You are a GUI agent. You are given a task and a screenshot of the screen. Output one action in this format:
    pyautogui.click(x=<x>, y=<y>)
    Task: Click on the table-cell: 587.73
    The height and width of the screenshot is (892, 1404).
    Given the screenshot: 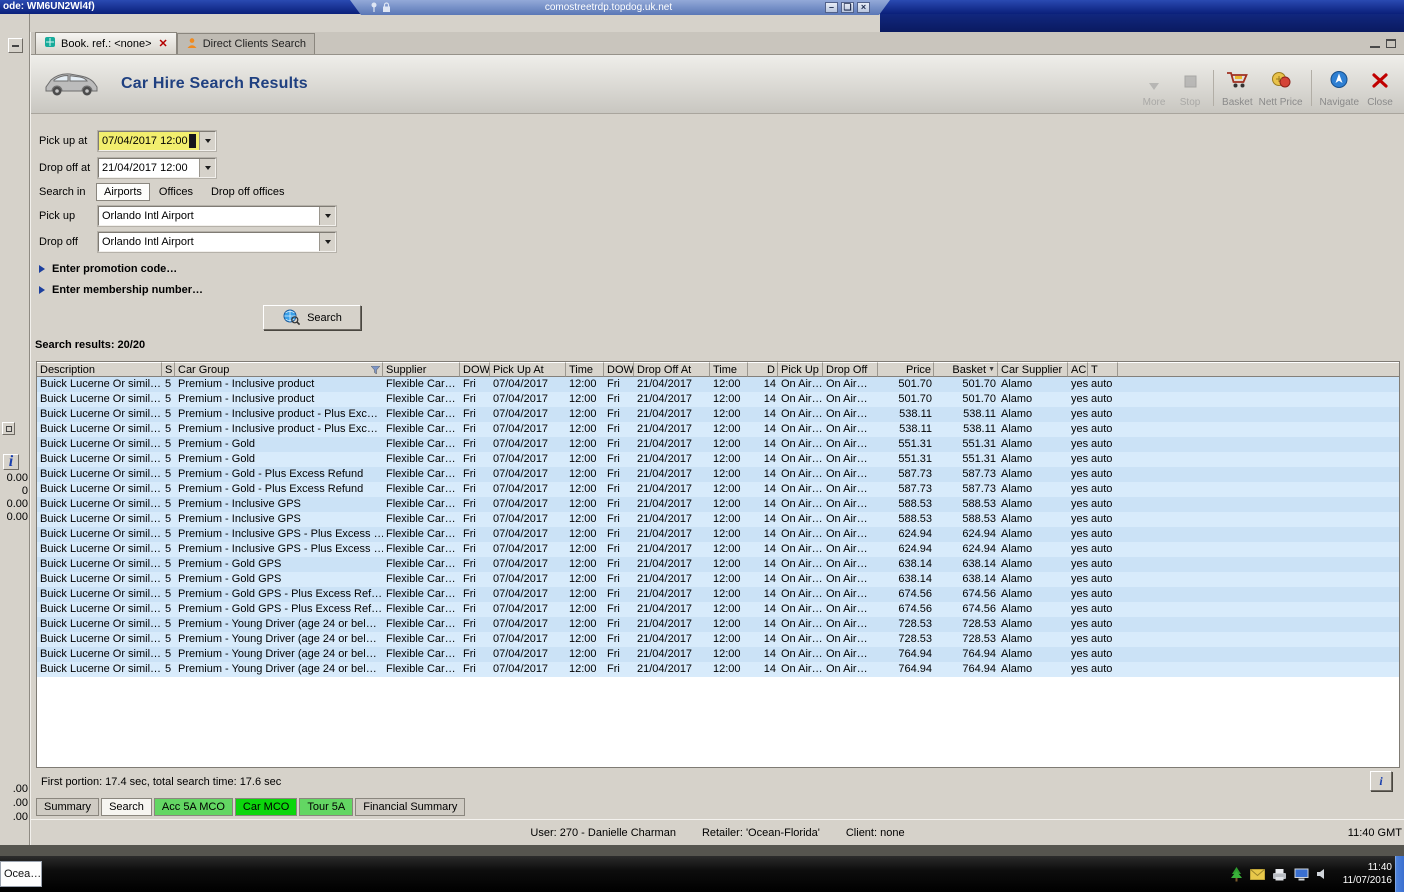 What is the action you would take?
    pyautogui.click(x=979, y=489)
    